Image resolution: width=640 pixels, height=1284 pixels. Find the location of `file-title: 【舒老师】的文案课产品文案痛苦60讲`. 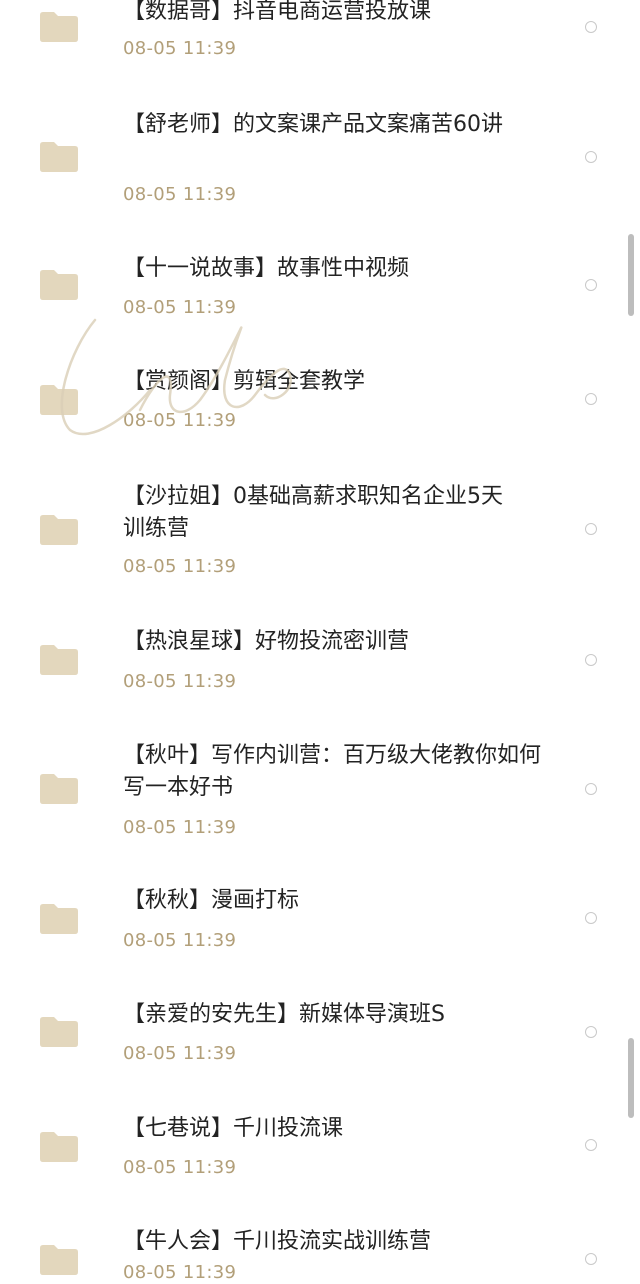

file-title: 【舒老师】的文案课产品文案痛苦60讲 is located at coordinates (313, 124).